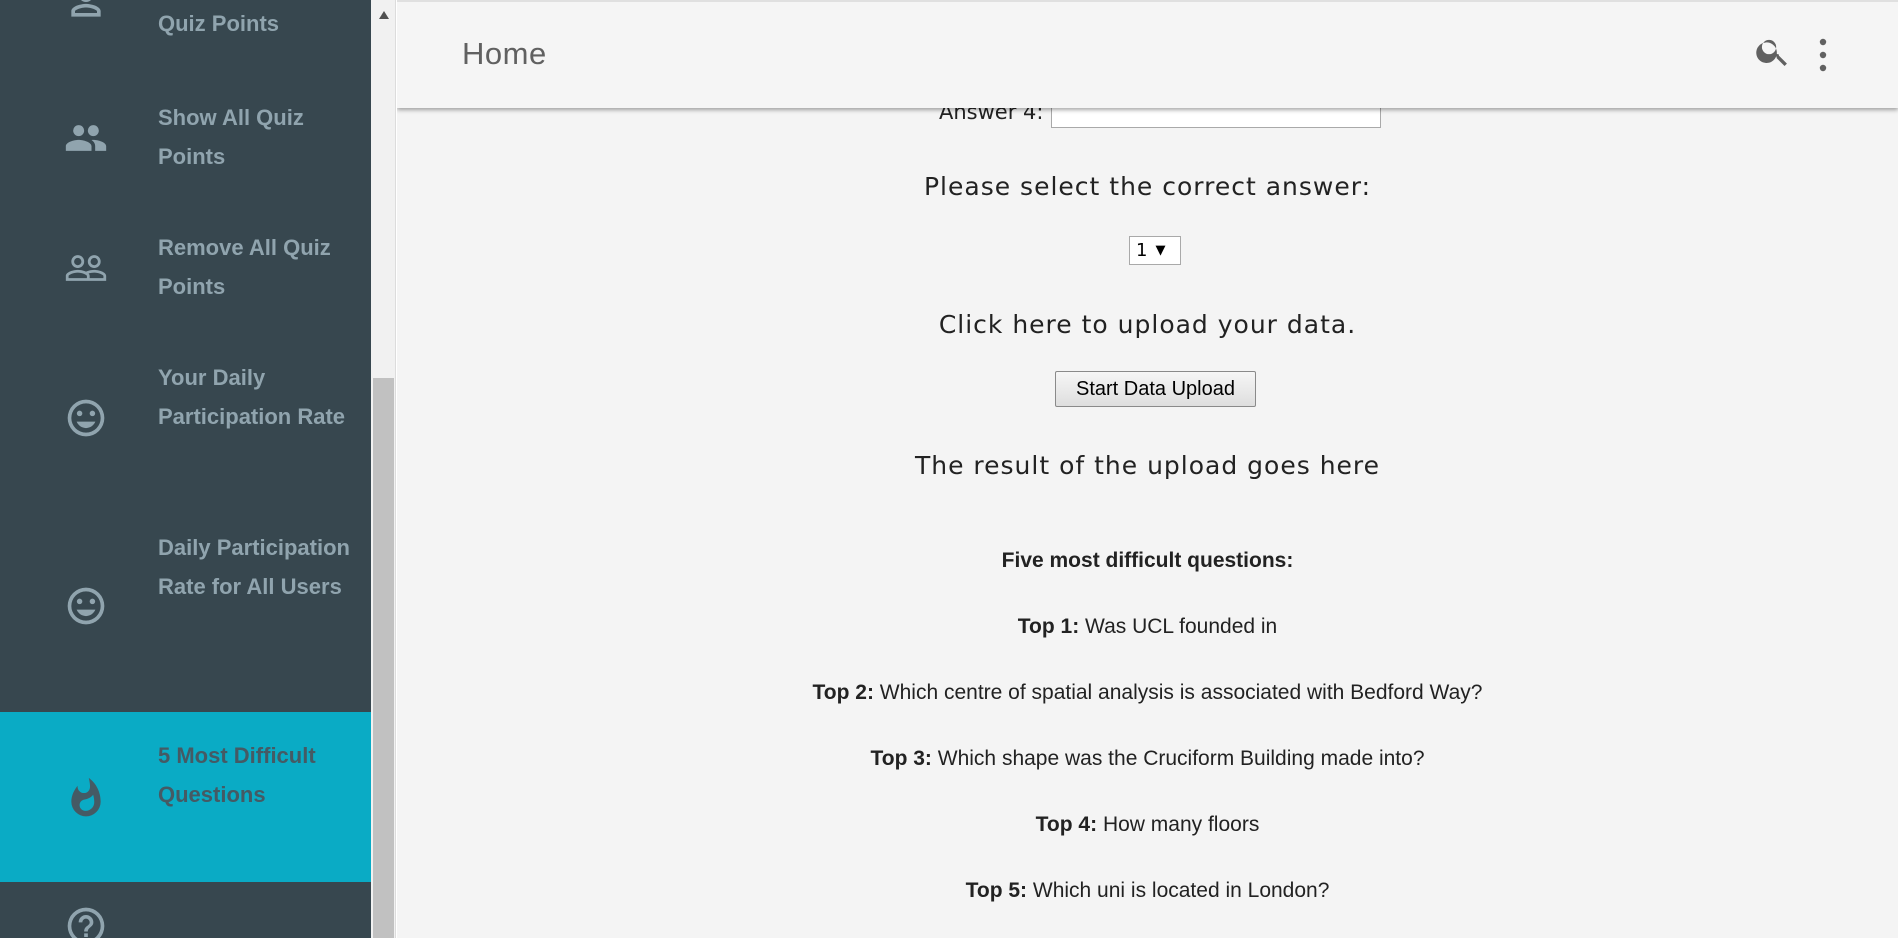 The height and width of the screenshot is (938, 1898). What do you see at coordinates (231, 137) in the screenshot?
I see `sidebar-item-label: Show All Quiz Points` at bounding box center [231, 137].